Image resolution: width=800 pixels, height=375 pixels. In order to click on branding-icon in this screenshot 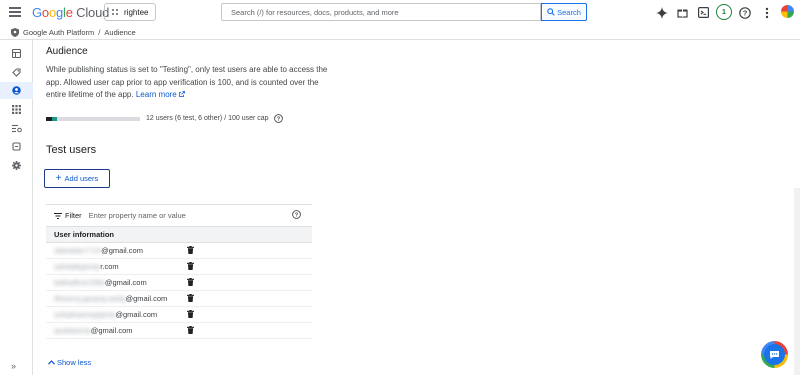, I will do `click(16, 72)`.